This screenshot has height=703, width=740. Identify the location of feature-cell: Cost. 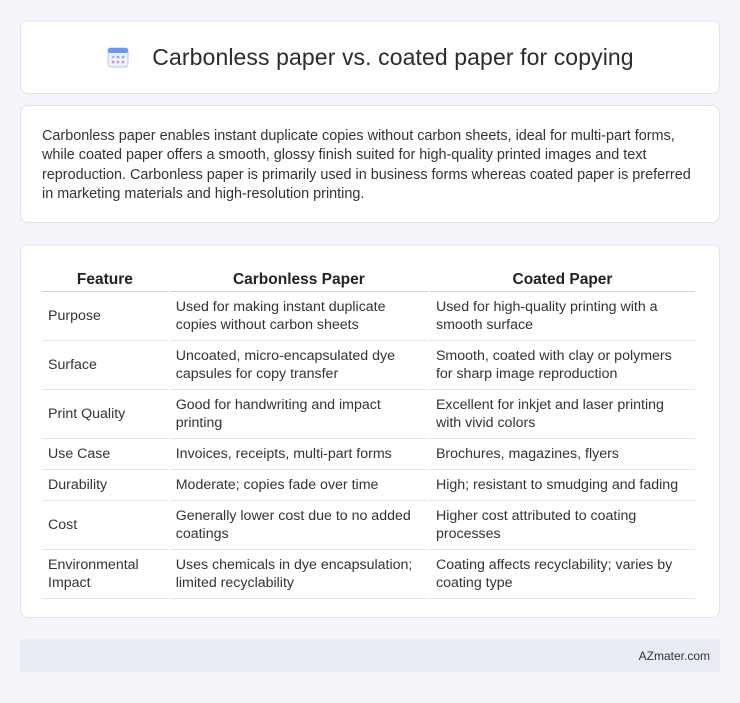
(105, 525).